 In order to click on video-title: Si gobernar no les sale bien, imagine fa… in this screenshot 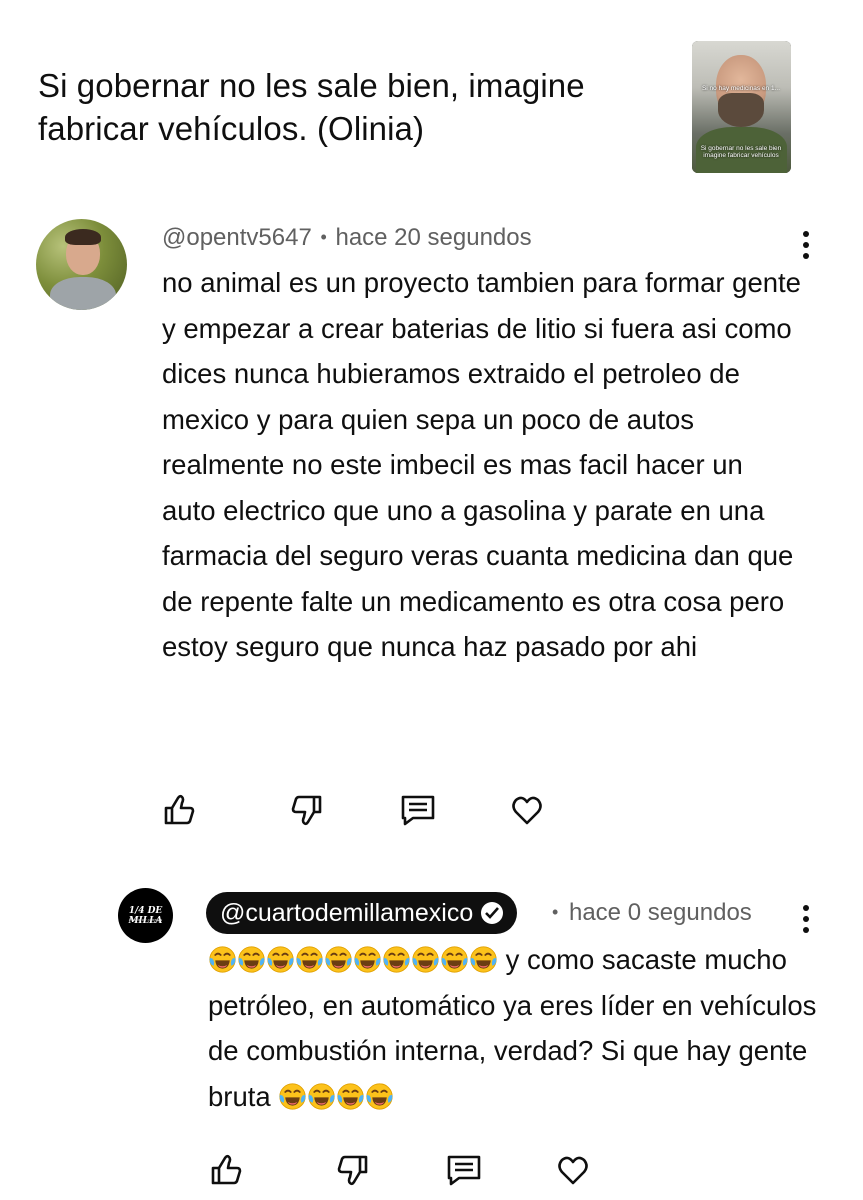, I will do `click(348, 107)`.